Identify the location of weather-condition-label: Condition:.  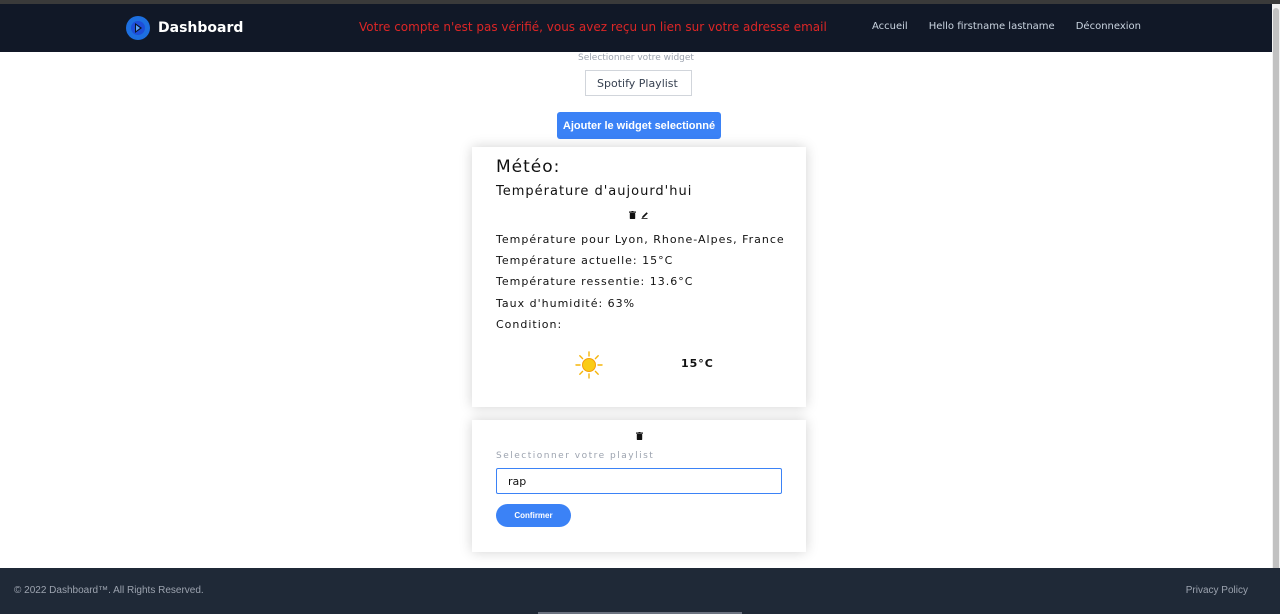
(529, 324).